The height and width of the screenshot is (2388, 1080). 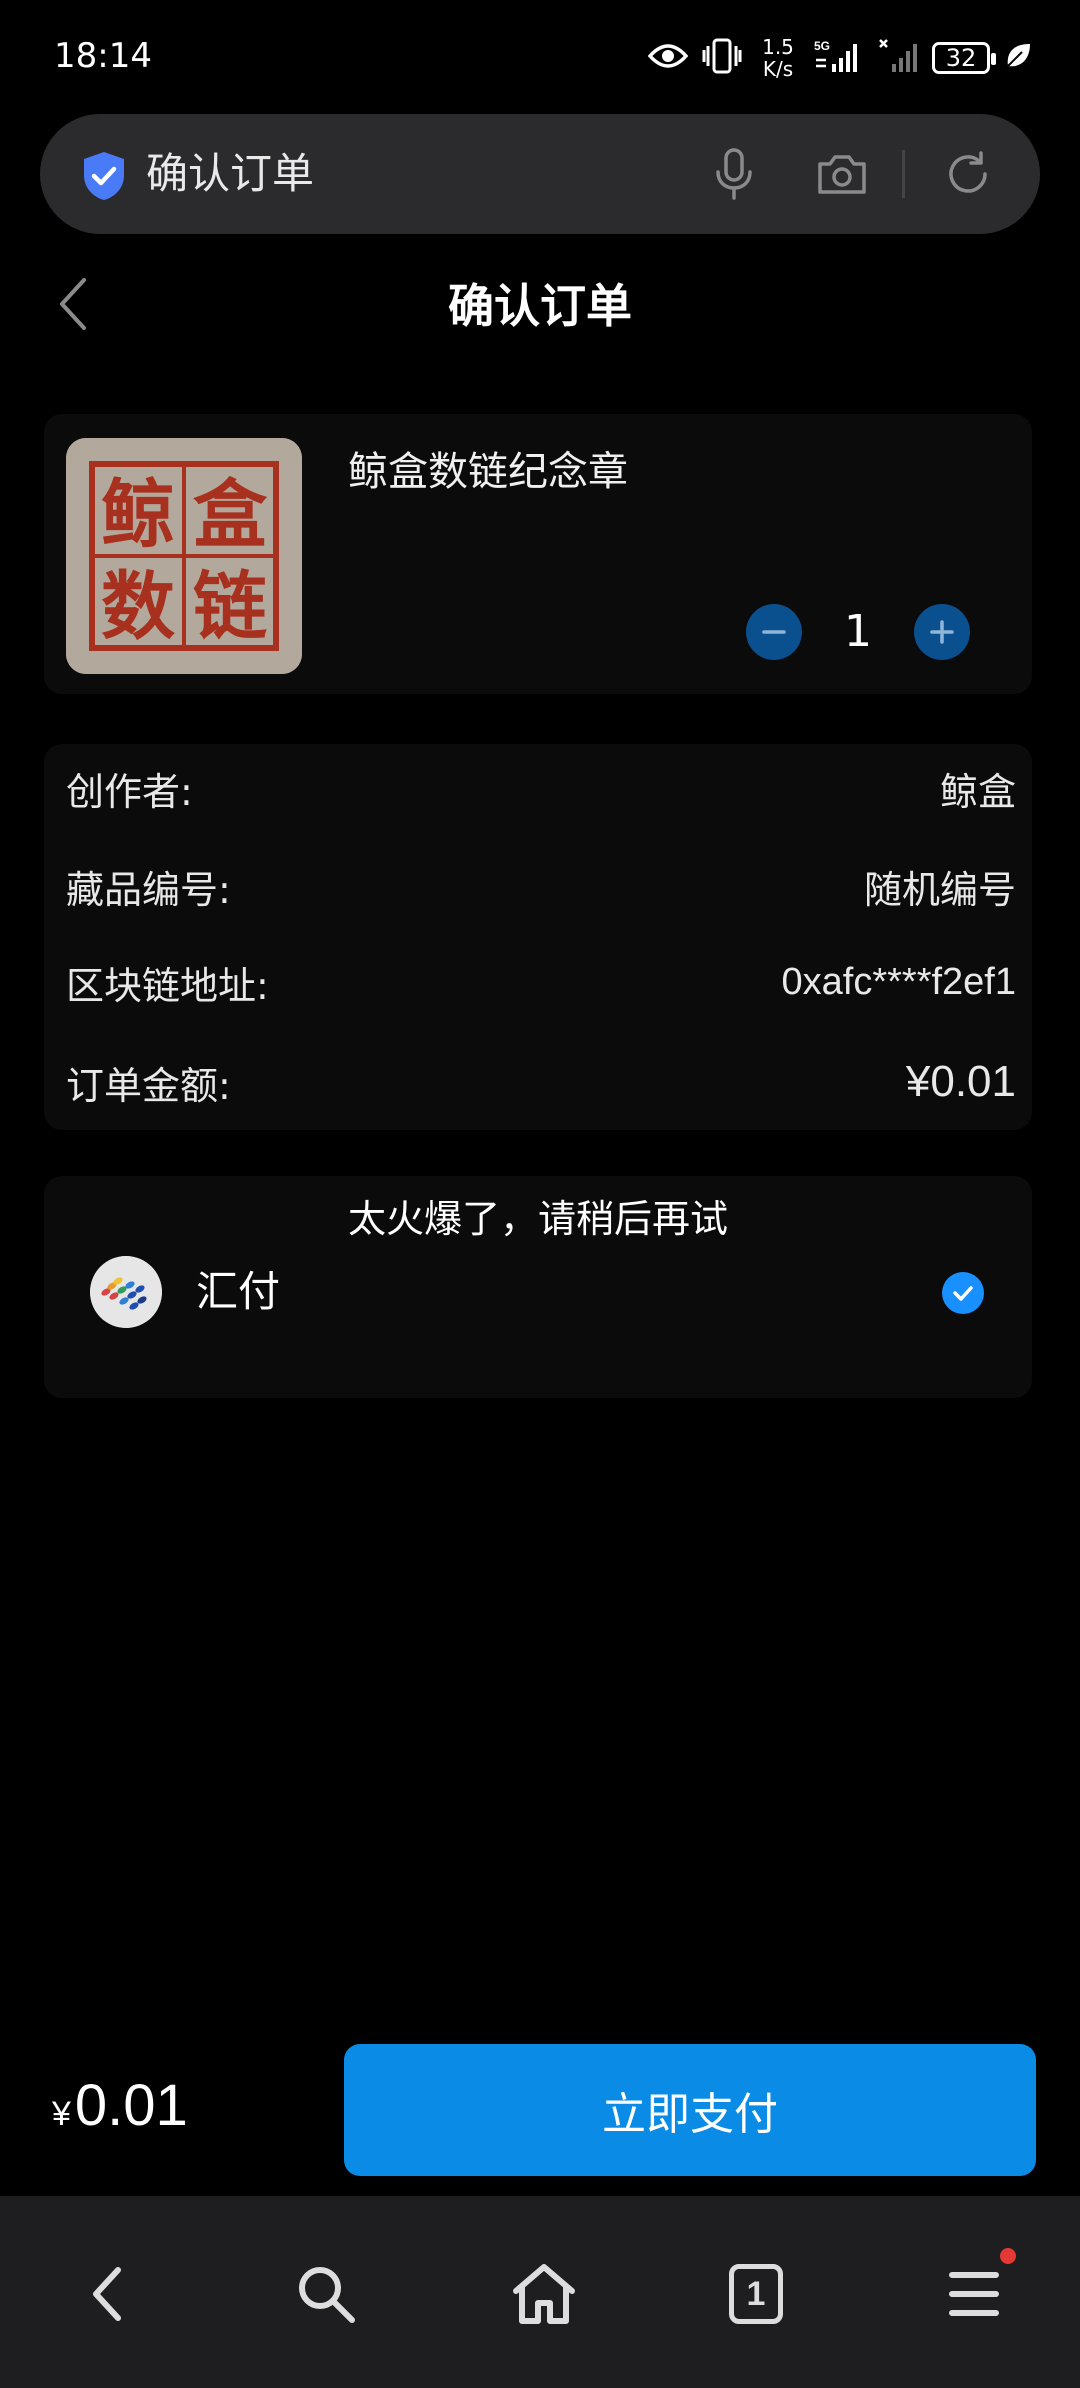 What do you see at coordinates (138, 515) in the screenshot?
I see `svg-text: 鲸` at bounding box center [138, 515].